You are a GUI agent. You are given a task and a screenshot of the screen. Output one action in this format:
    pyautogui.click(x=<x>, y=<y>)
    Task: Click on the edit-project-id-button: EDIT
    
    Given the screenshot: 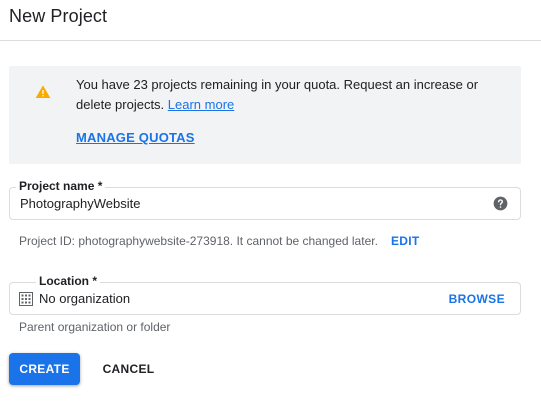 What is the action you would take?
    pyautogui.click(x=405, y=241)
    